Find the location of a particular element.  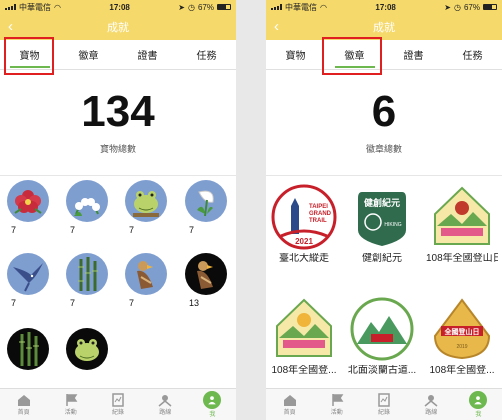

mountain-day-gold-badge: 全國登山日 2019 is located at coordinates (462, 329).